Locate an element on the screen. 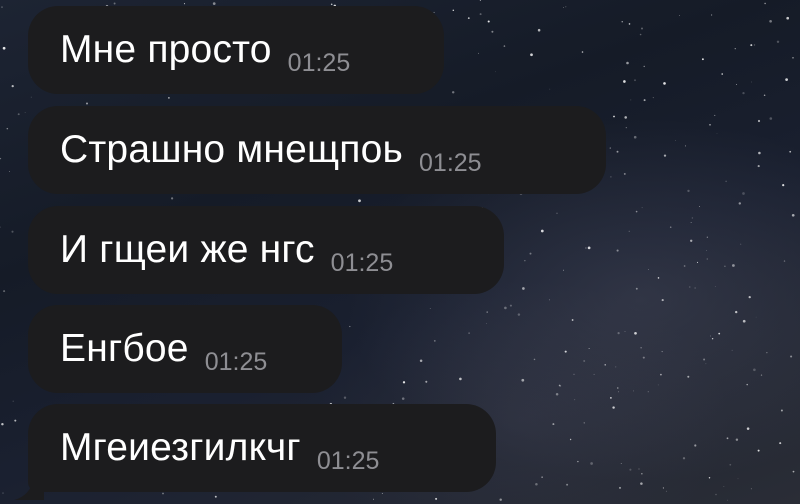 The image size is (800, 504). bubble-tail-icon is located at coordinates (29, 489).